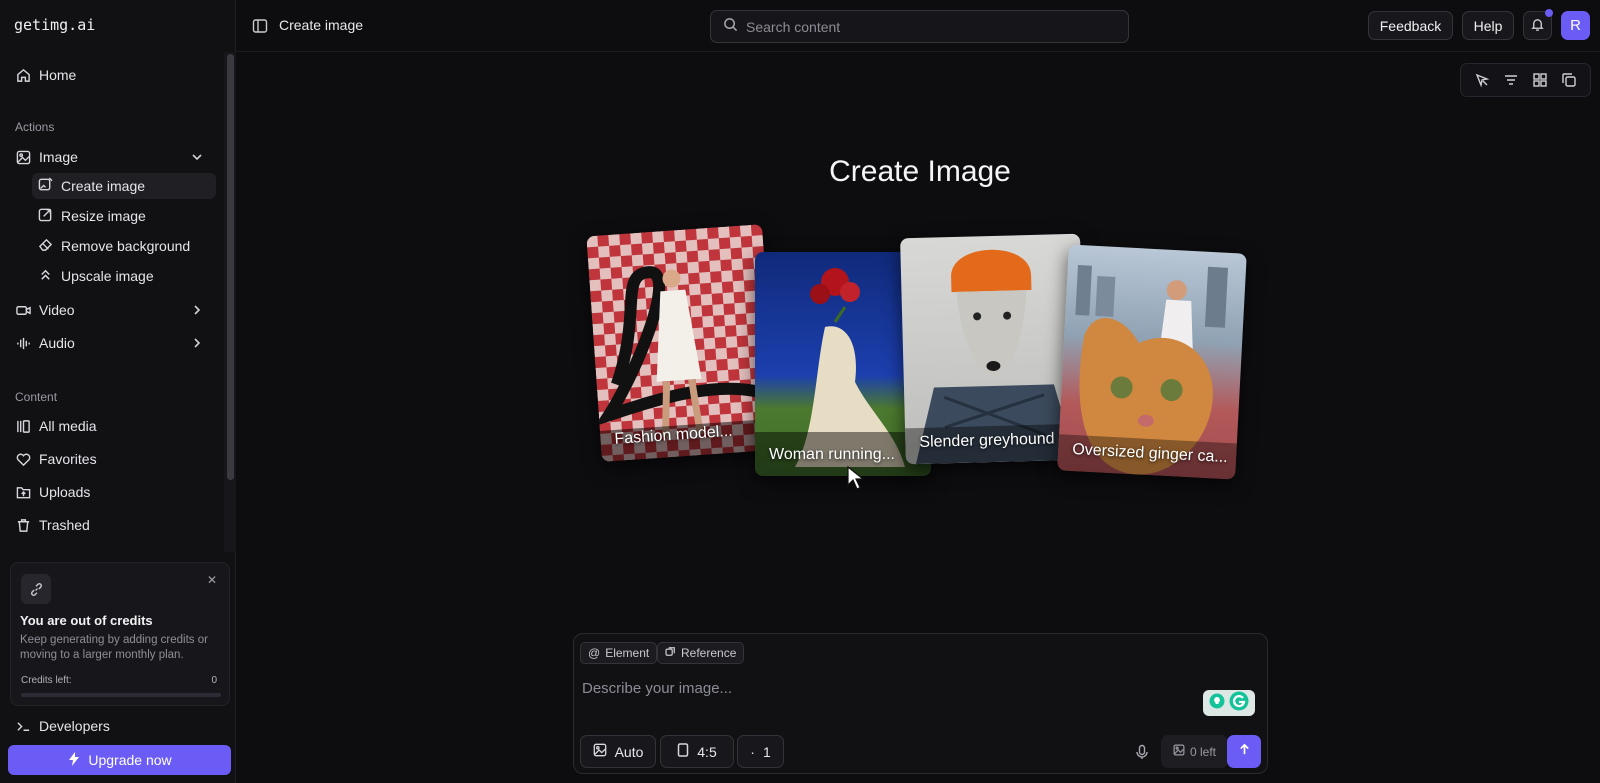 Image resolution: width=1600 pixels, height=783 pixels. Describe the element at coordinates (112, 525) in the screenshot. I see `sidebar-item-trashed: Trashed` at that location.